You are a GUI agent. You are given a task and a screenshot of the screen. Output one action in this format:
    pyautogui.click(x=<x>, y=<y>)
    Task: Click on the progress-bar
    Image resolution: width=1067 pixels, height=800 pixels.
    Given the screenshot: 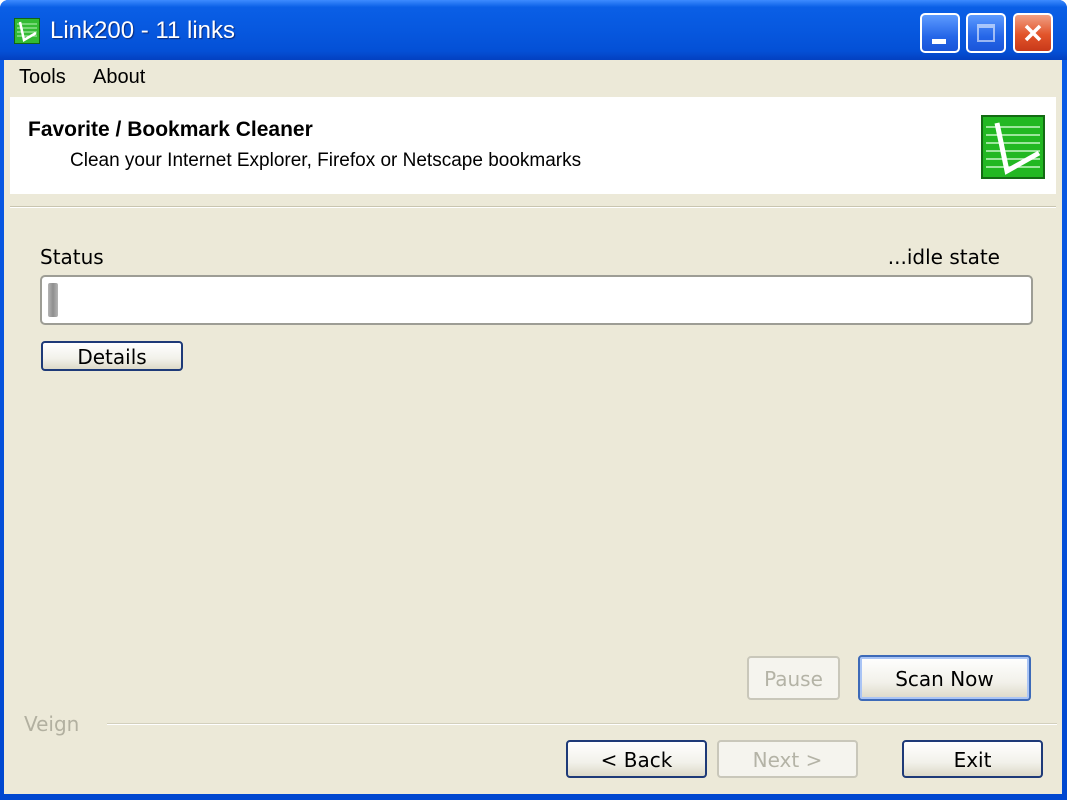 What is the action you would take?
    pyautogui.click(x=536, y=300)
    